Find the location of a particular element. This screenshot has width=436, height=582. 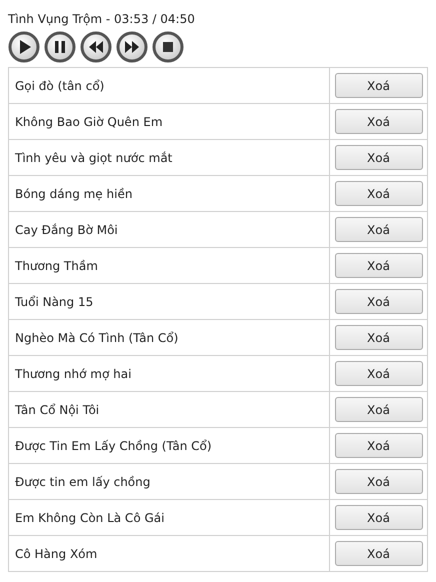

song-title: Được Tin Em Lấy Chồng (Tân Cổ) is located at coordinates (113, 445).